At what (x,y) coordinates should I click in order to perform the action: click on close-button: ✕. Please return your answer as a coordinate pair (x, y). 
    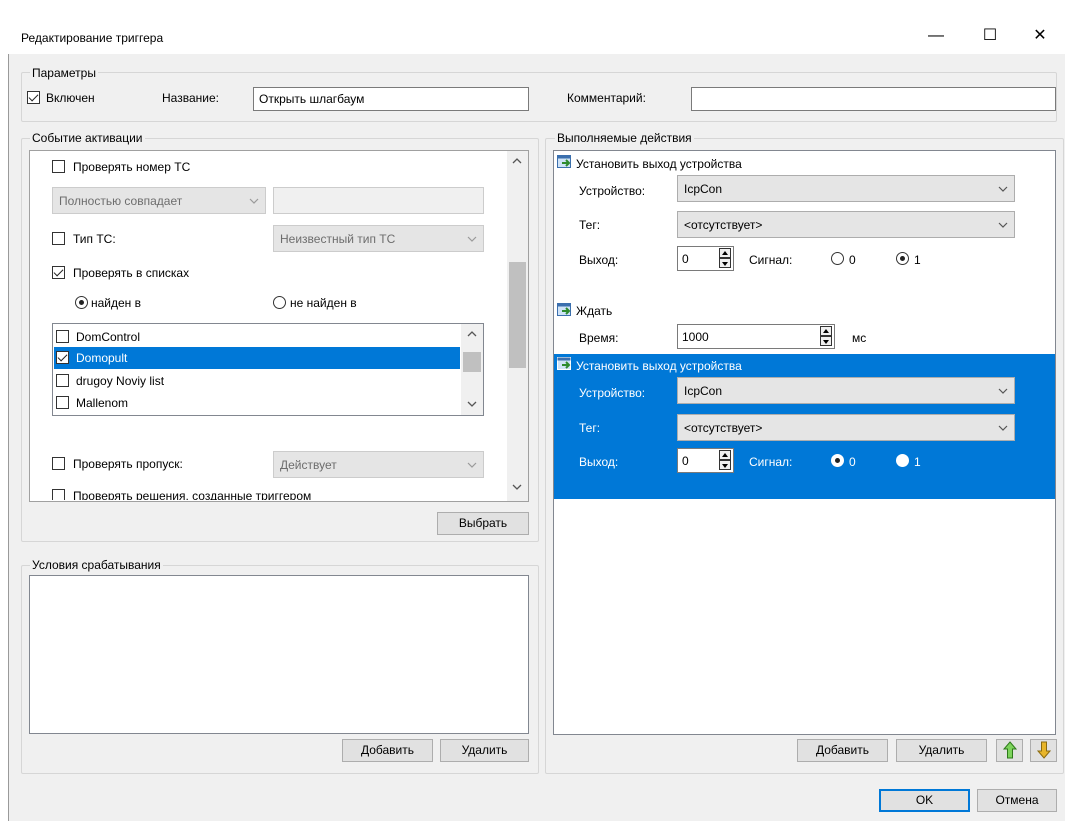
    Looking at the image, I should click on (1040, 36).